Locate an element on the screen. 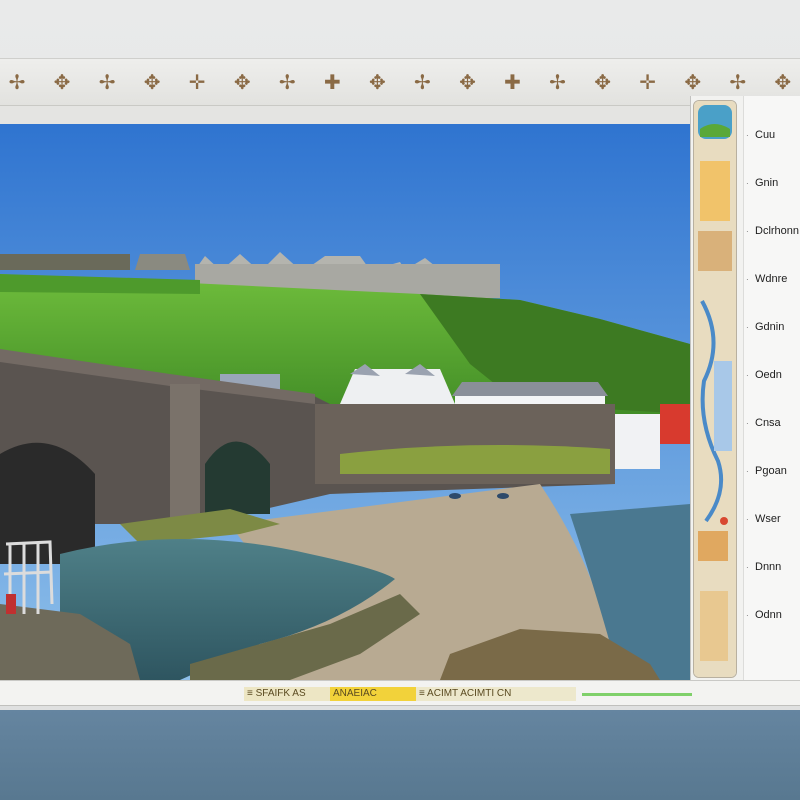 Image resolution: width=800 pixels, height=800 pixels. panel-menu-item-label: Oedn is located at coordinates (768, 375).